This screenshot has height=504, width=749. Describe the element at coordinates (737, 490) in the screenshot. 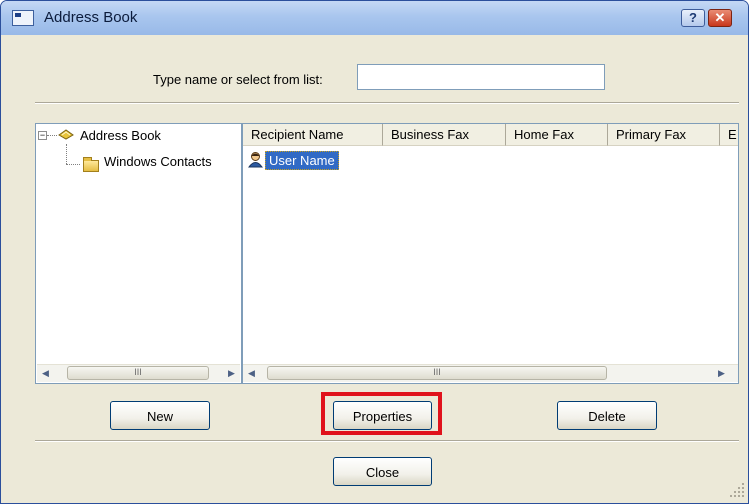

I see `resize-grip-icon` at that location.